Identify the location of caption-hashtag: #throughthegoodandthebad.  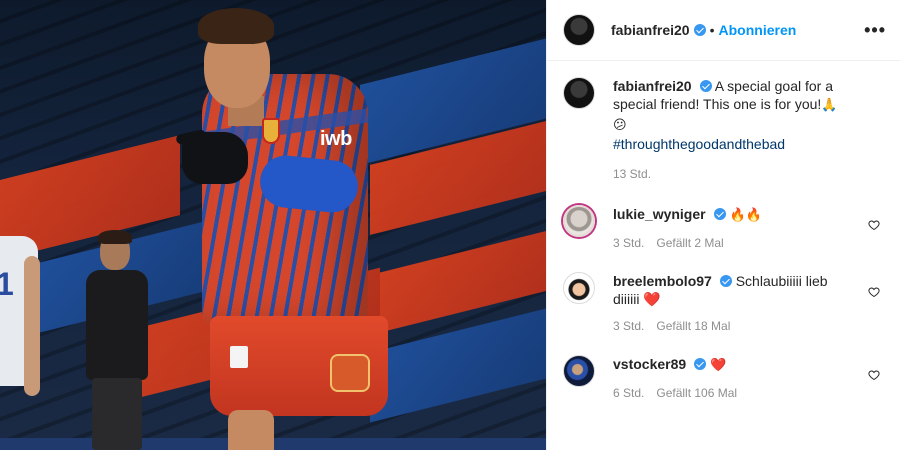
(699, 144).